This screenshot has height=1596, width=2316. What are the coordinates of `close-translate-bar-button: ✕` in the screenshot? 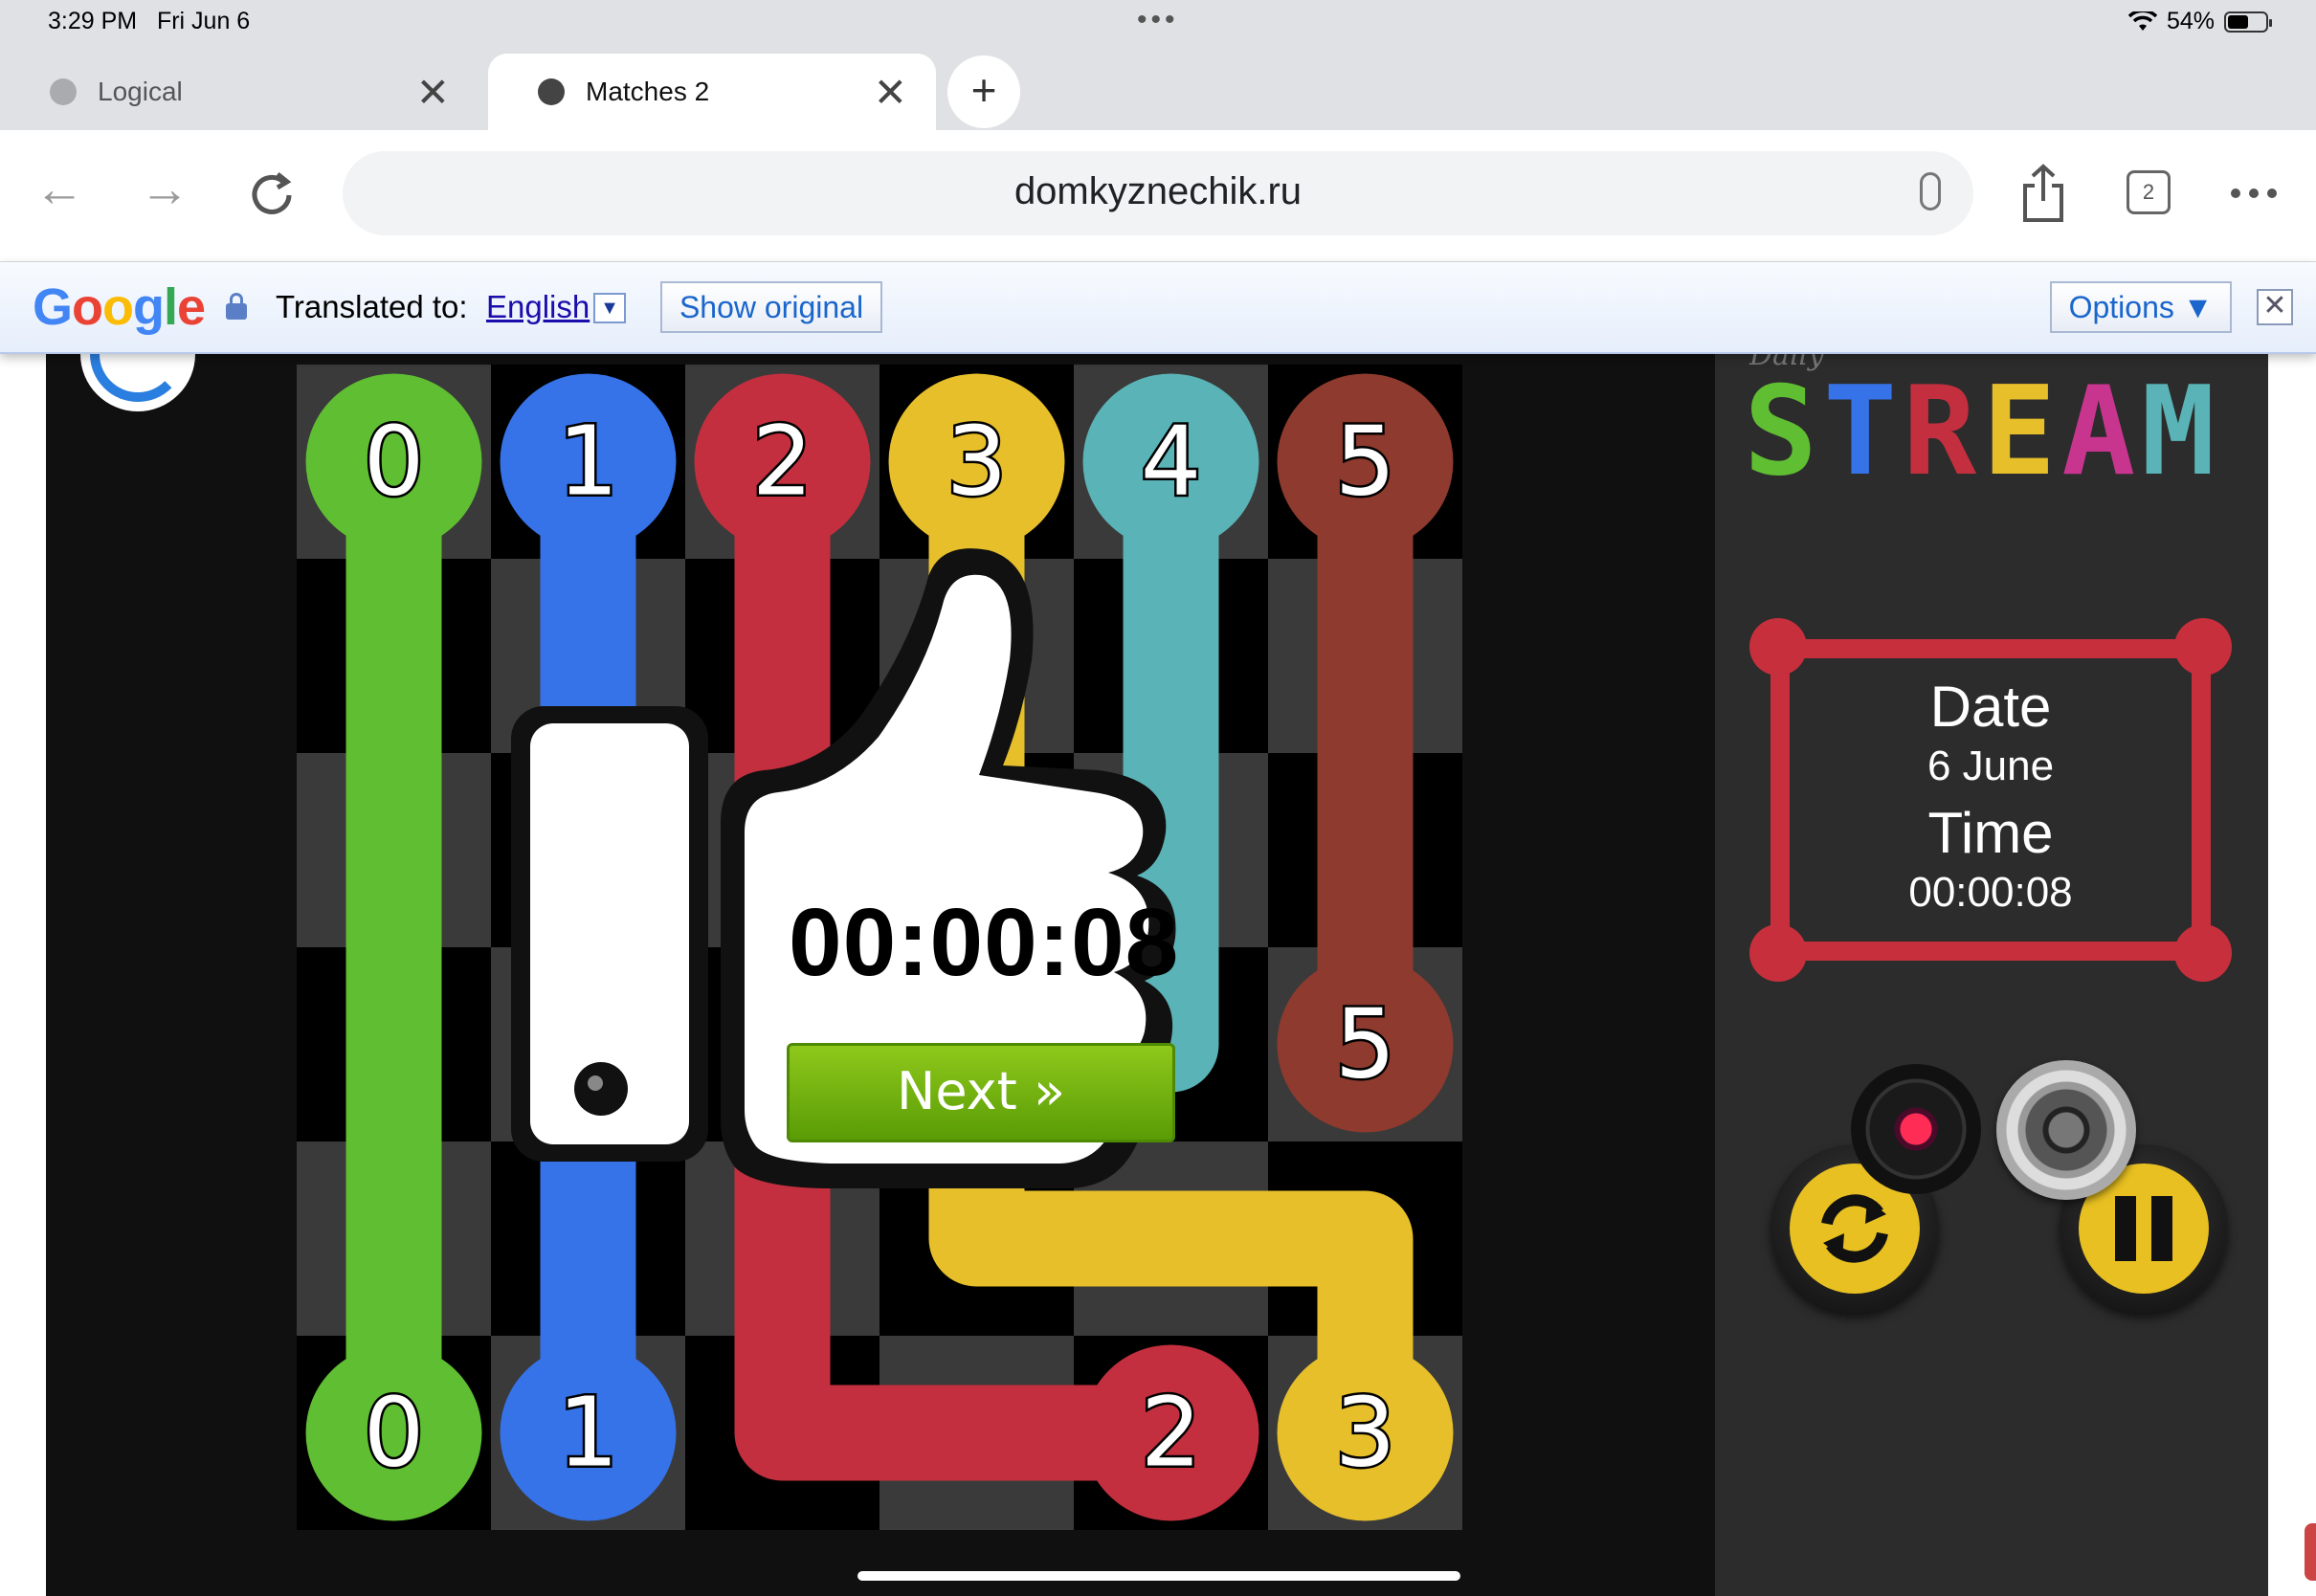 It's located at (2275, 307).